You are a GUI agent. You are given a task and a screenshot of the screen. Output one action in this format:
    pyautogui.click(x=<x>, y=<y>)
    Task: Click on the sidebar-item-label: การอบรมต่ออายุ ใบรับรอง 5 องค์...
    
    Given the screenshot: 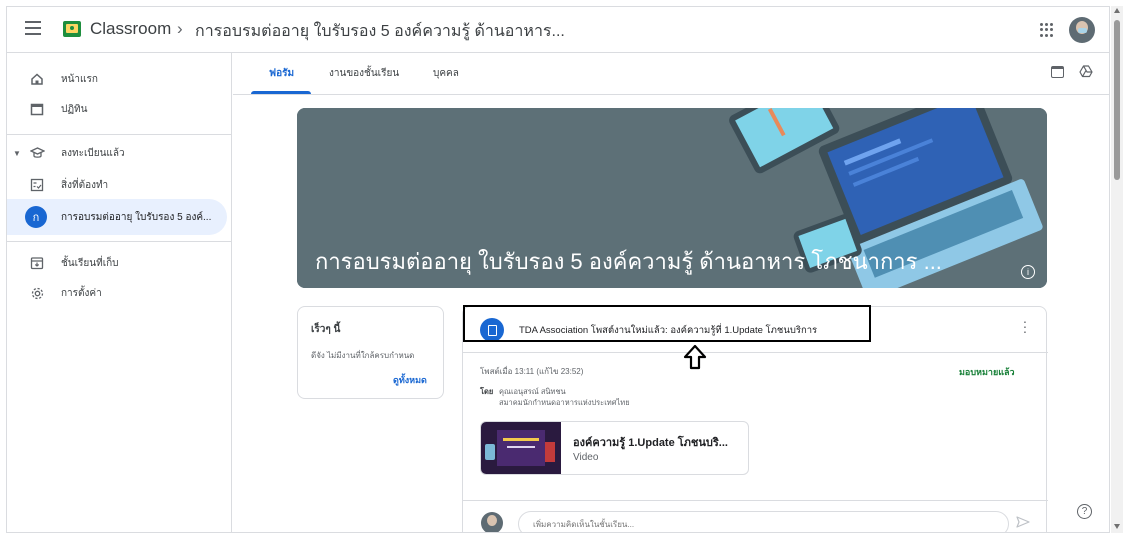 What is the action you would take?
    pyautogui.click(x=136, y=217)
    